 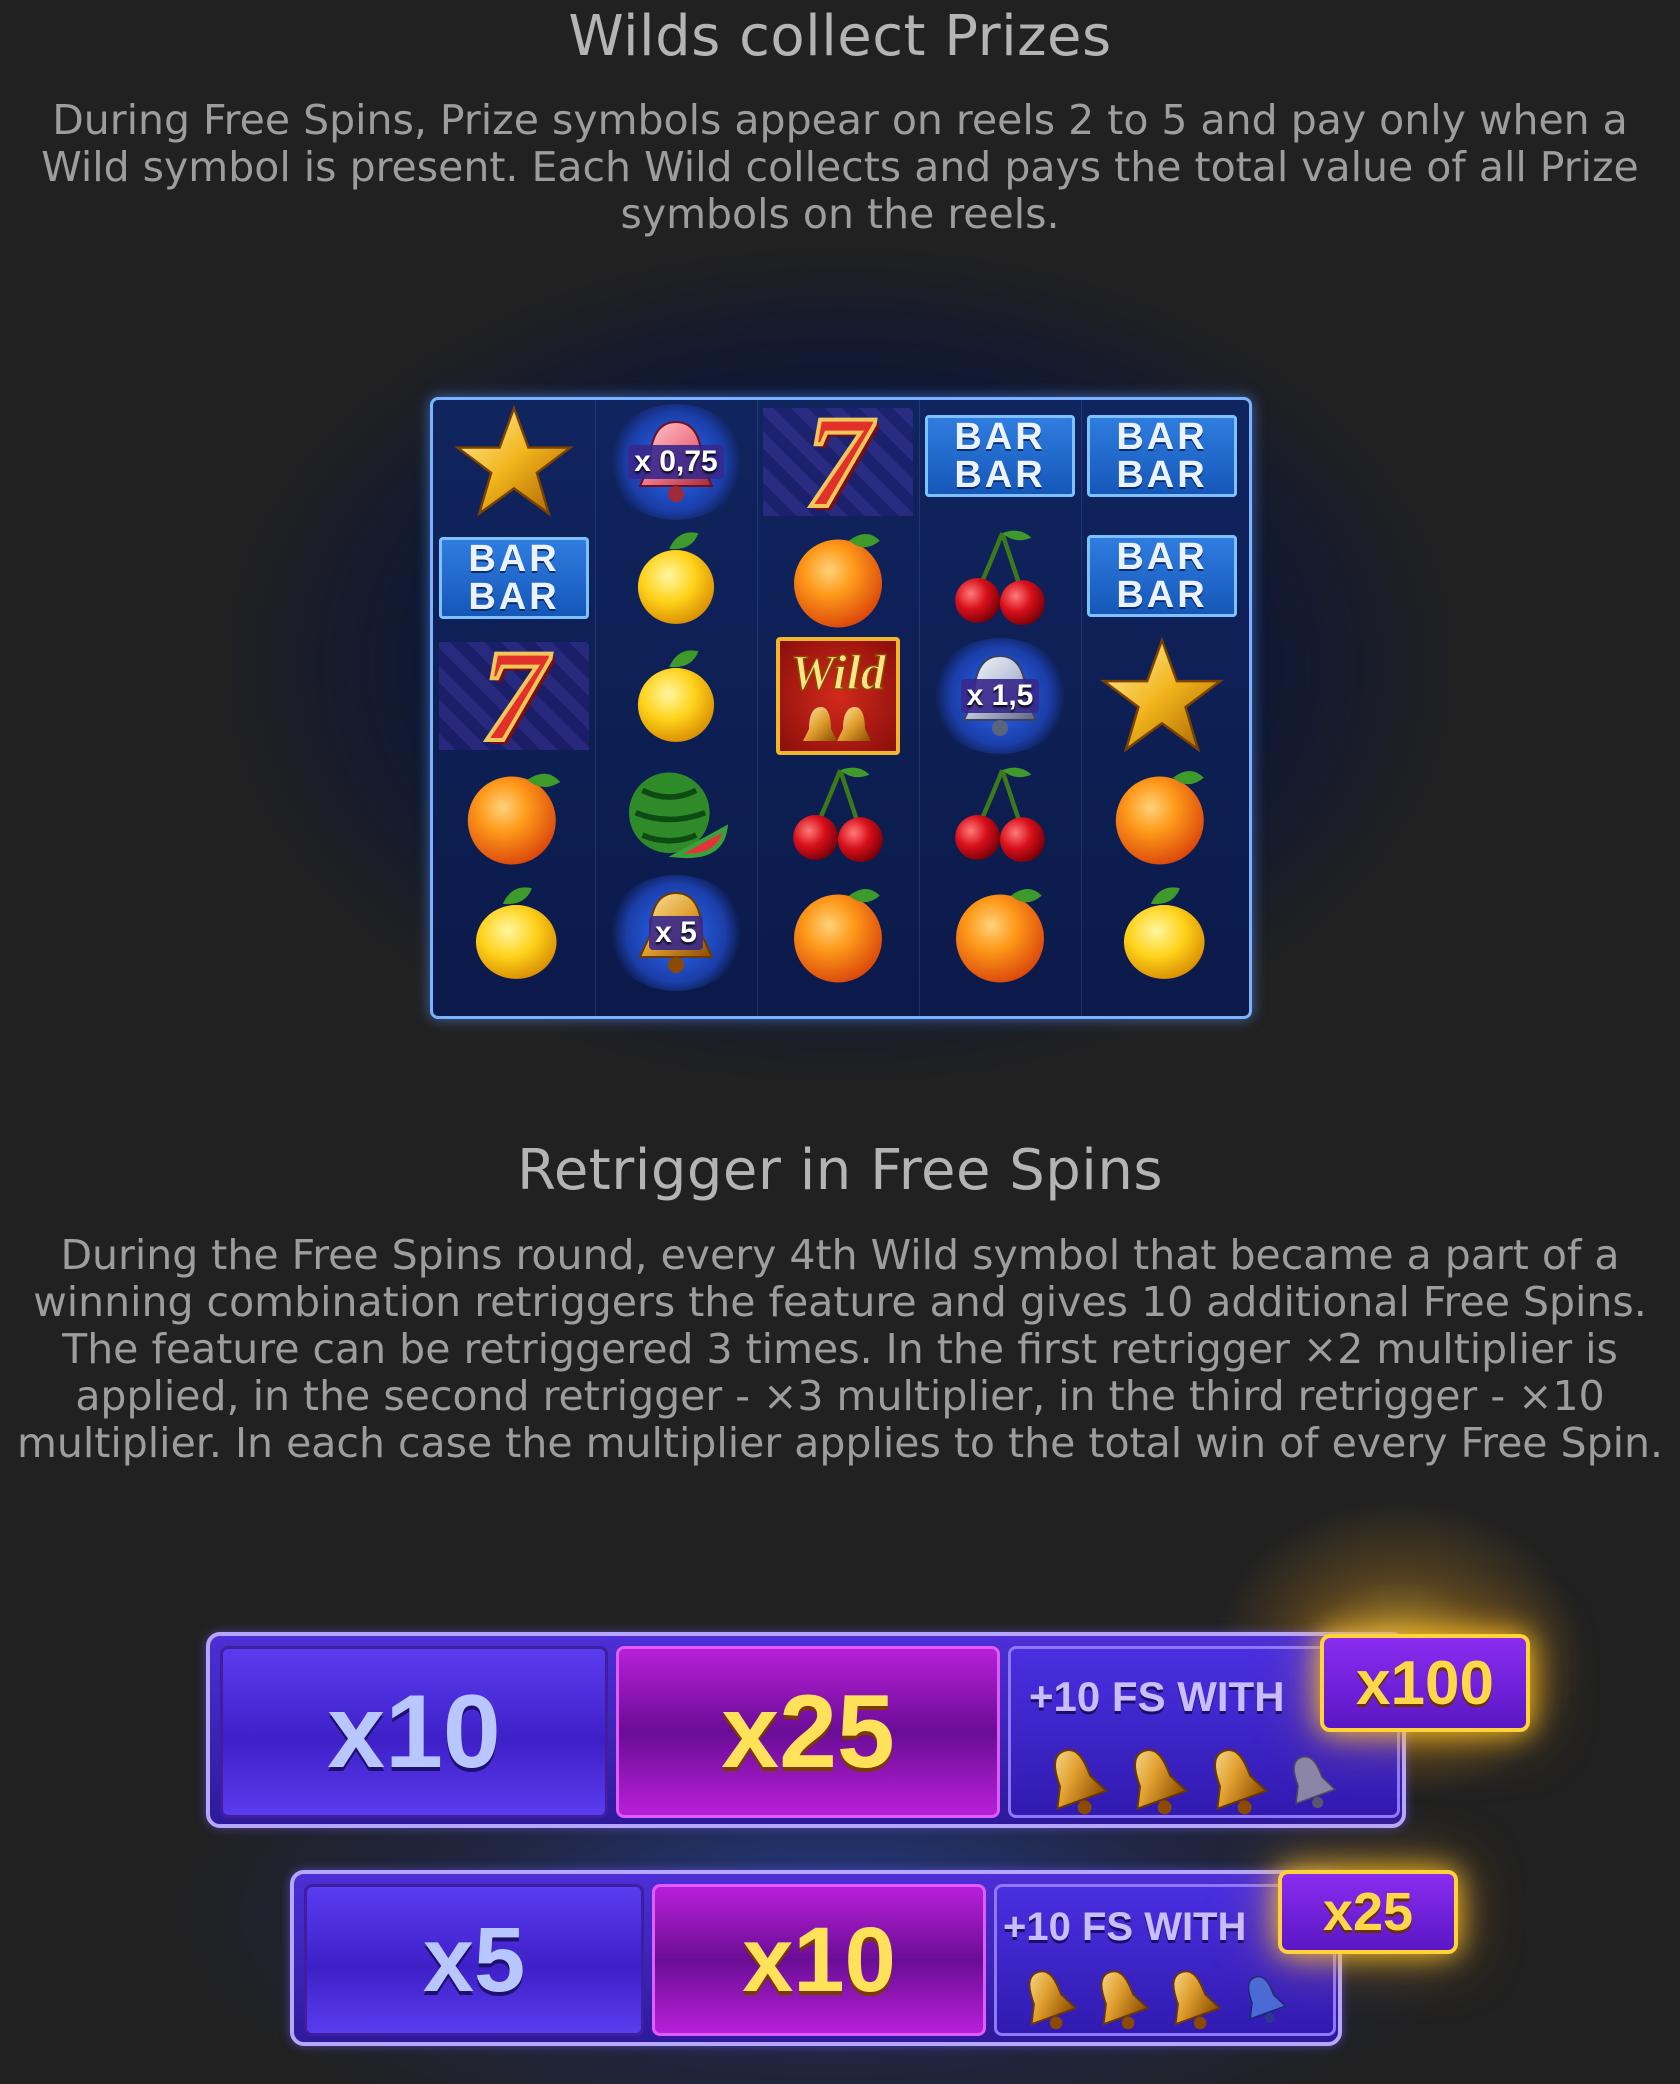 I want to click on multiplier-badge: x100, so click(x=1425, y=1683).